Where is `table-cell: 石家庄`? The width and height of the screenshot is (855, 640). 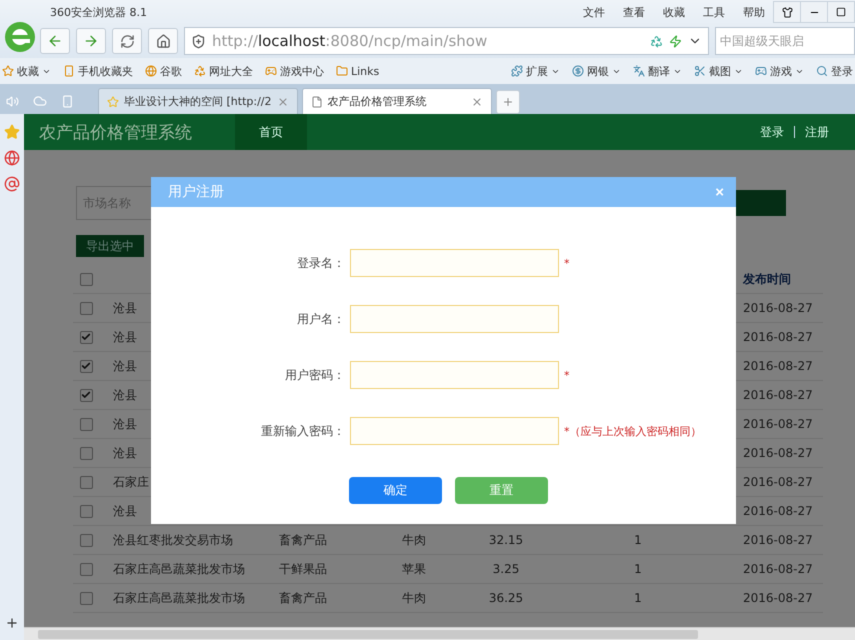 table-cell: 石家庄 is located at coordinates (131, 482).